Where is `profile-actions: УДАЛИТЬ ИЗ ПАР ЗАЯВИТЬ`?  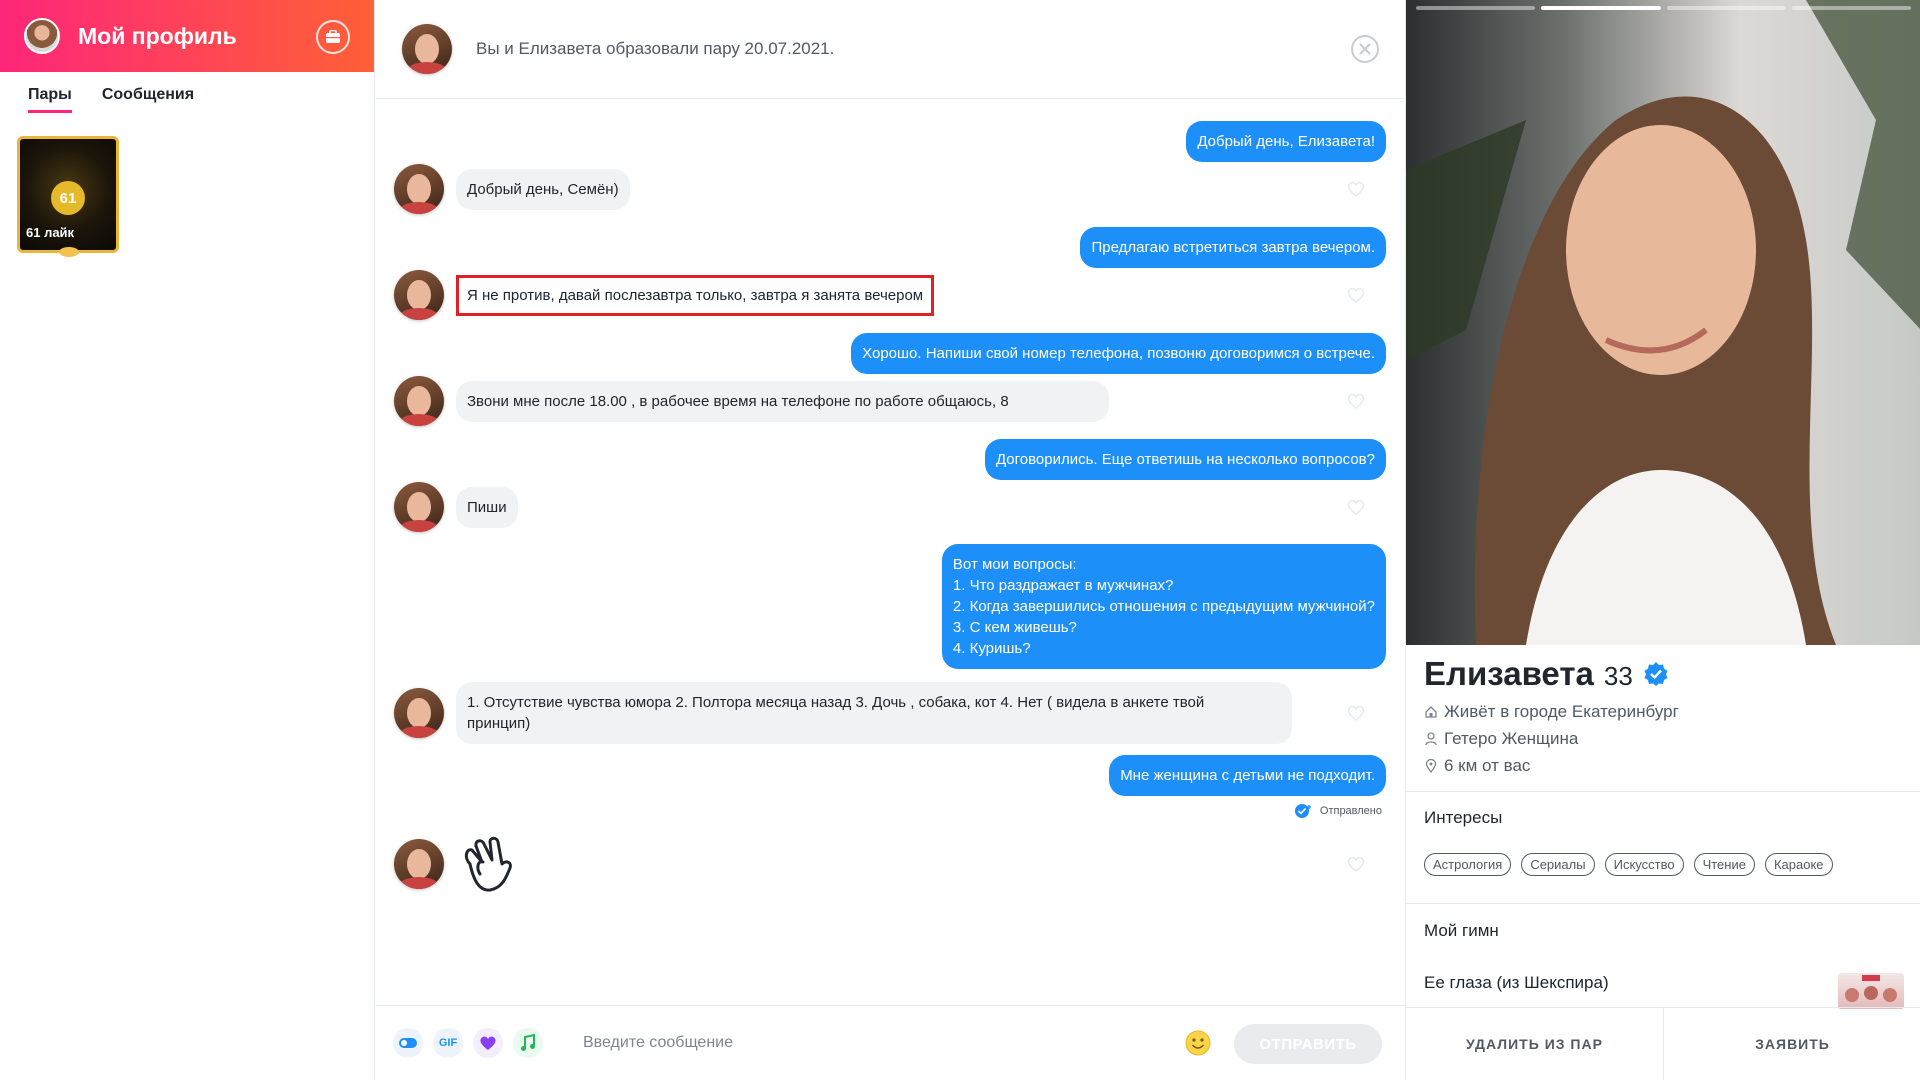
profile-actions: УДАЛИТЬ ИЗ ПАР ЗАЯВИТЬ is located at coordinates (1663, 1043).